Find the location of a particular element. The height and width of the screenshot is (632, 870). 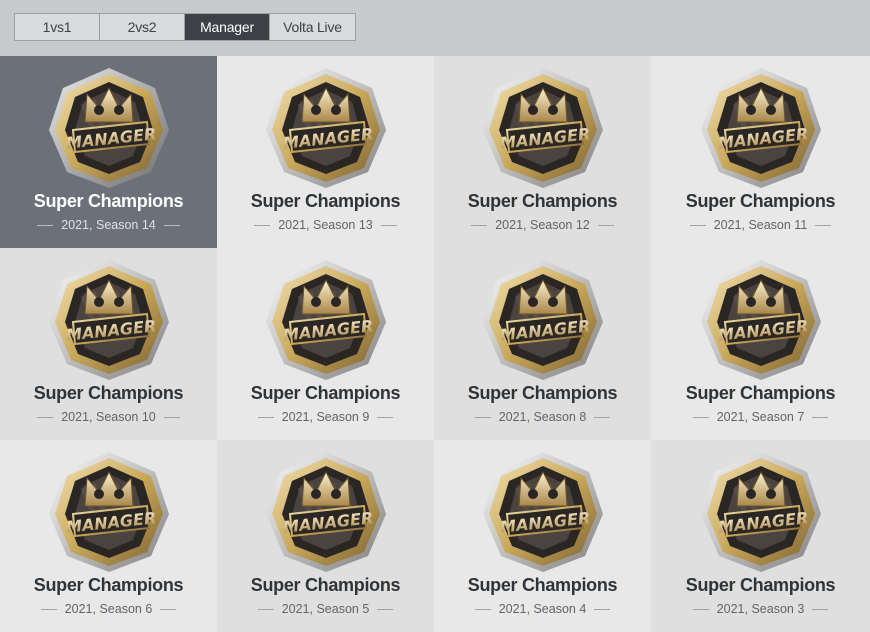

card-subtitle: 2021, Season 14 is located at coordinates (108, 225).